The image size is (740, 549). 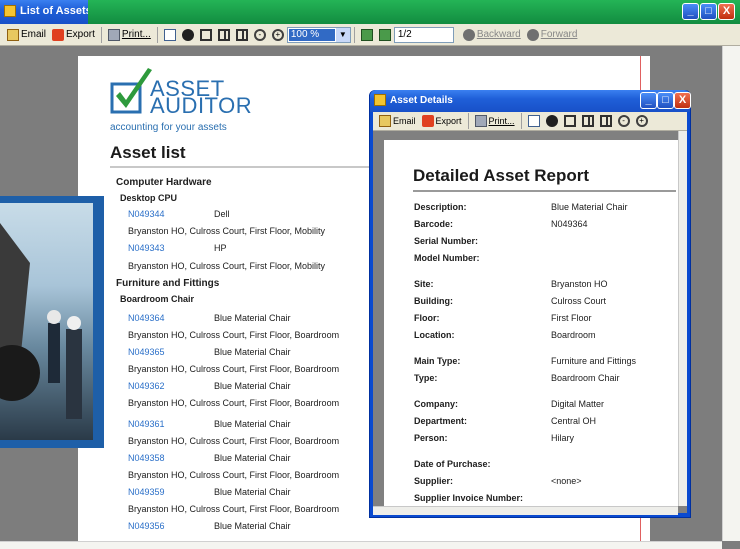 What do you see at coordinates (423, 34) in the screenshot?
I see `page-number-input: 1/2` at bounding box center [423, 34].